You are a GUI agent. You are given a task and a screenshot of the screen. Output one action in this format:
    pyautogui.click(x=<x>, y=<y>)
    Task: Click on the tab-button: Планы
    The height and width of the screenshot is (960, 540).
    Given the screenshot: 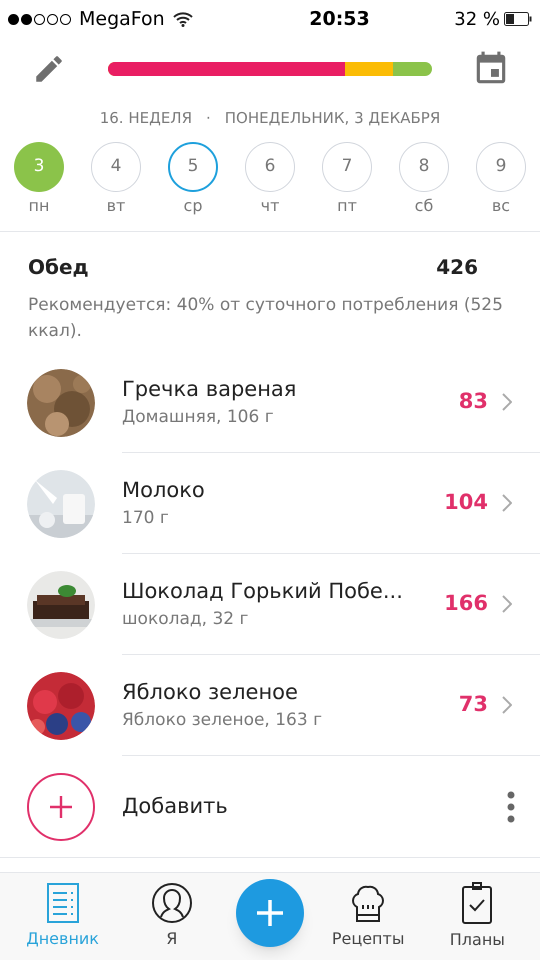 What is the action you would take?
    pyautogui.click(x=477, y=917)
    